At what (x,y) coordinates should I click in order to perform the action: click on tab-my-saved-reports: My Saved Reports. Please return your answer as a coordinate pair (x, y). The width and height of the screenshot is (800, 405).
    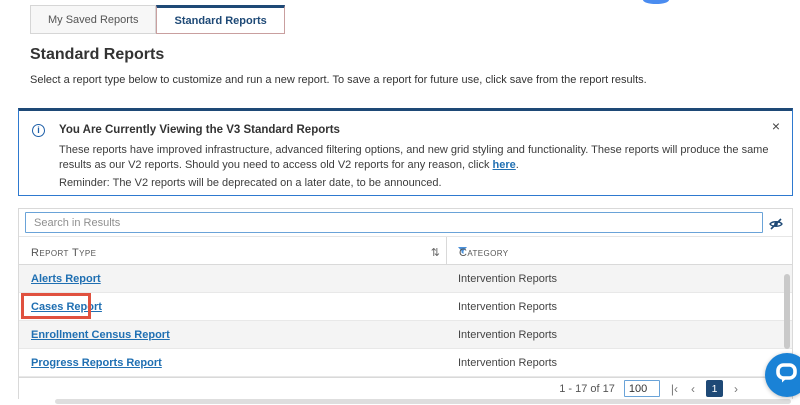
    Looking at the image, I should click on (93, 19).